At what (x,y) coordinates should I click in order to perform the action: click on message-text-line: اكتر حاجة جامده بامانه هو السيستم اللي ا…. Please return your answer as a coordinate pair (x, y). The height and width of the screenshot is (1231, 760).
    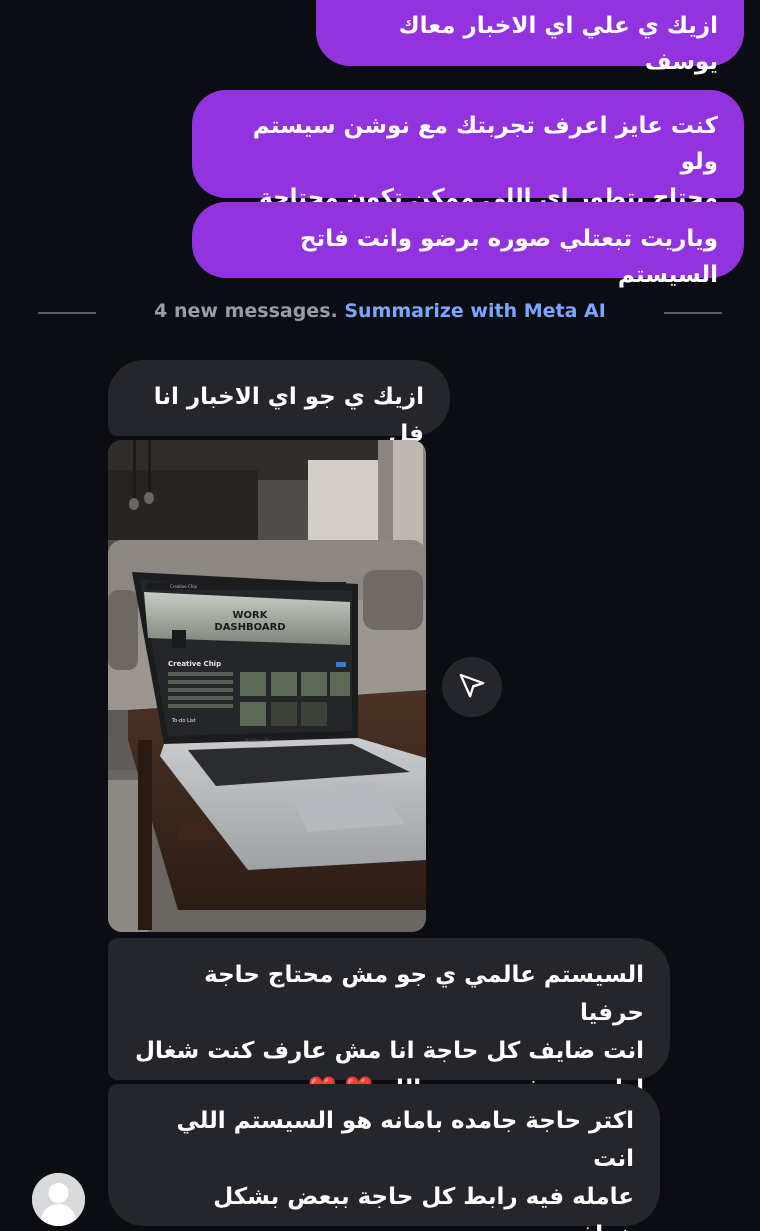
    Looking at the image, I should click on (405, 1140).